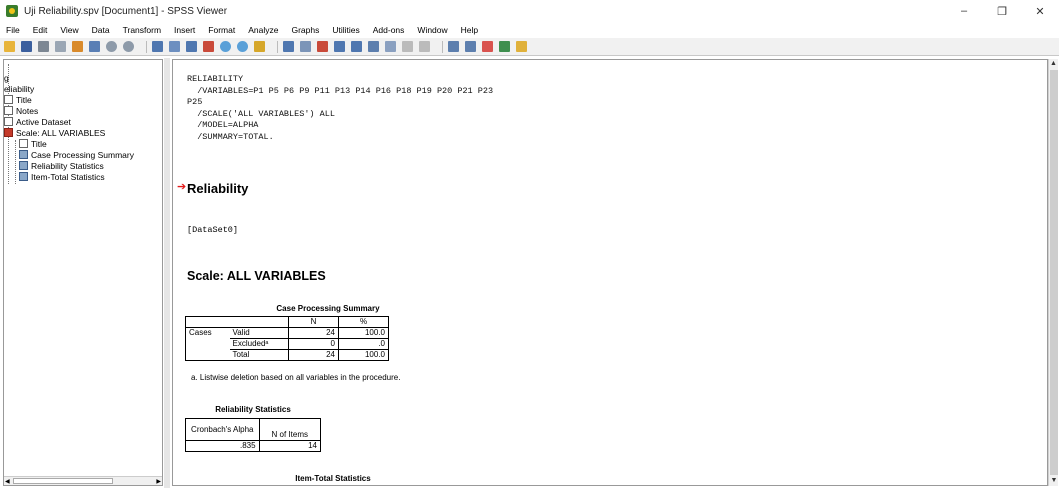 This screenshot has width=1059, height=488. I want to click on outline-item-label: Reliability Statistics, so click(67, 165).